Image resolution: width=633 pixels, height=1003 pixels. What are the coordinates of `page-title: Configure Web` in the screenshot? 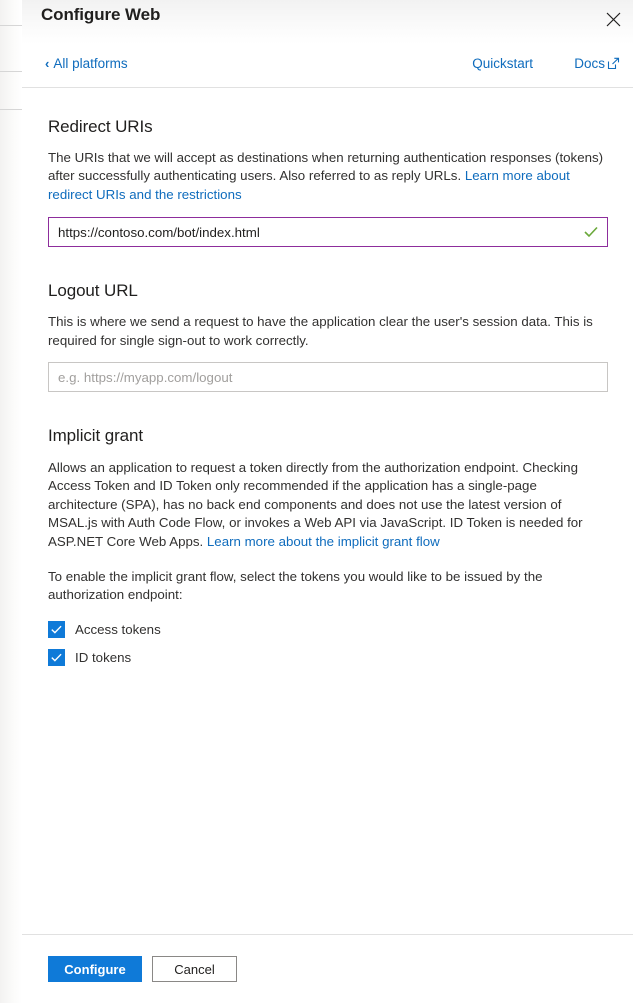 It's located at (101, 14).